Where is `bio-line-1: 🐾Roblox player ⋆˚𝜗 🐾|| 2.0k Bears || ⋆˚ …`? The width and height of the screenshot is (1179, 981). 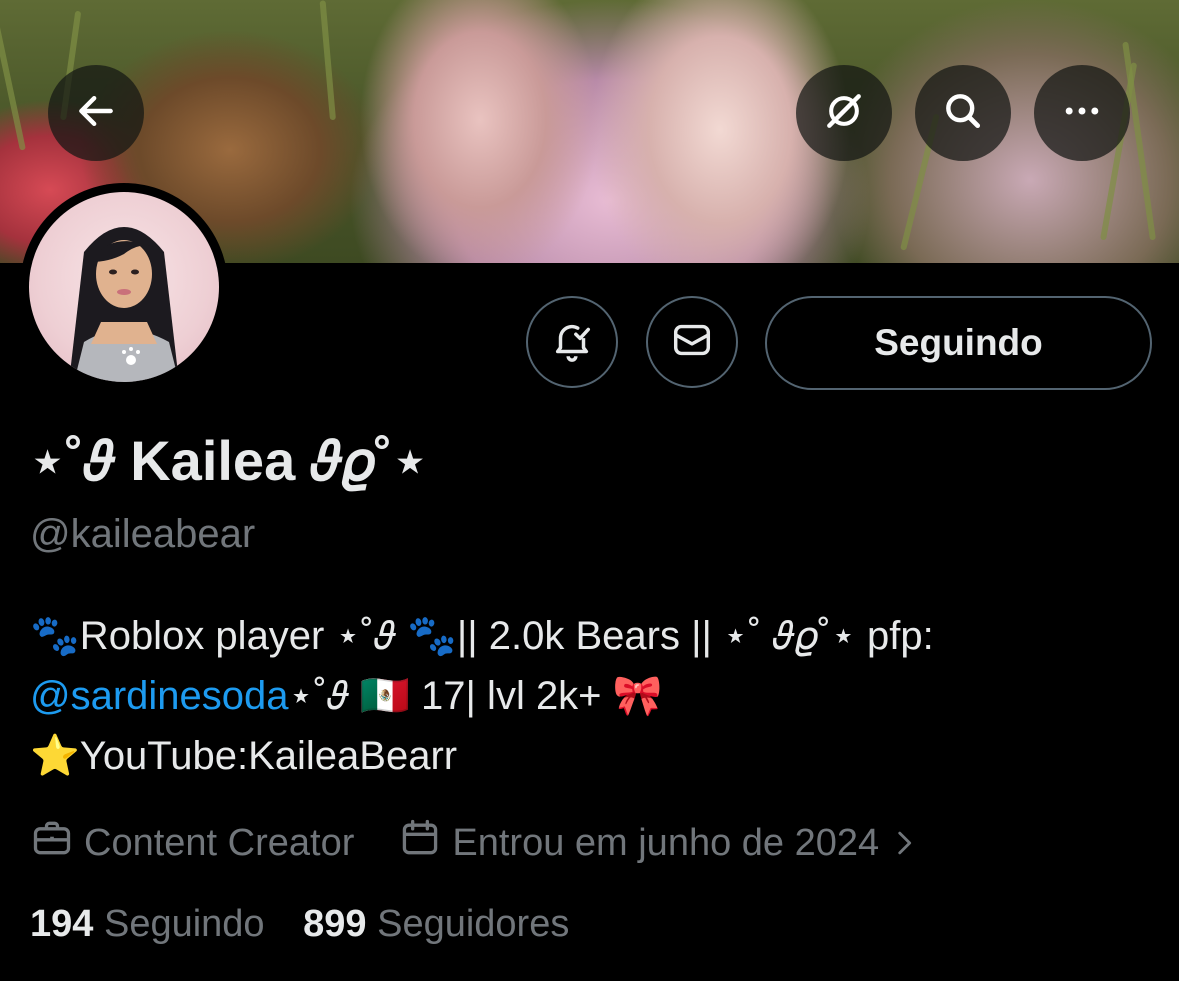 bio-line-1: 🐾Roblox player ⋆˚𝜗 🐾|| 2.0k Bears || ⋆˚ … is located at coordinates (482, 636).